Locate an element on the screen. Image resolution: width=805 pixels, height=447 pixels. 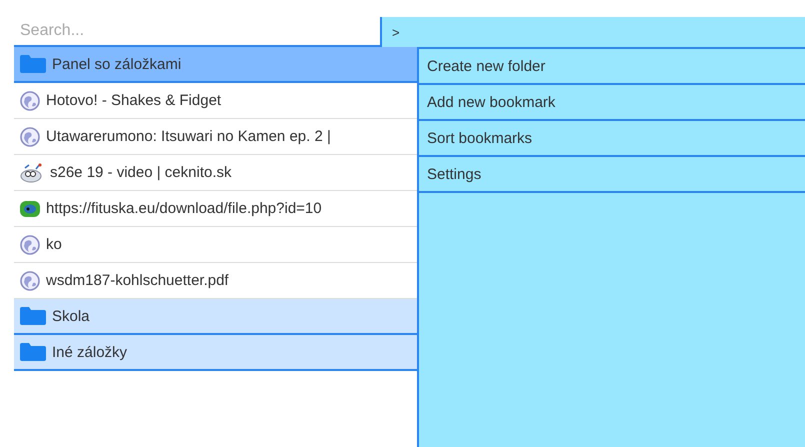
favicon-icon is located at coordinates (30, 209).